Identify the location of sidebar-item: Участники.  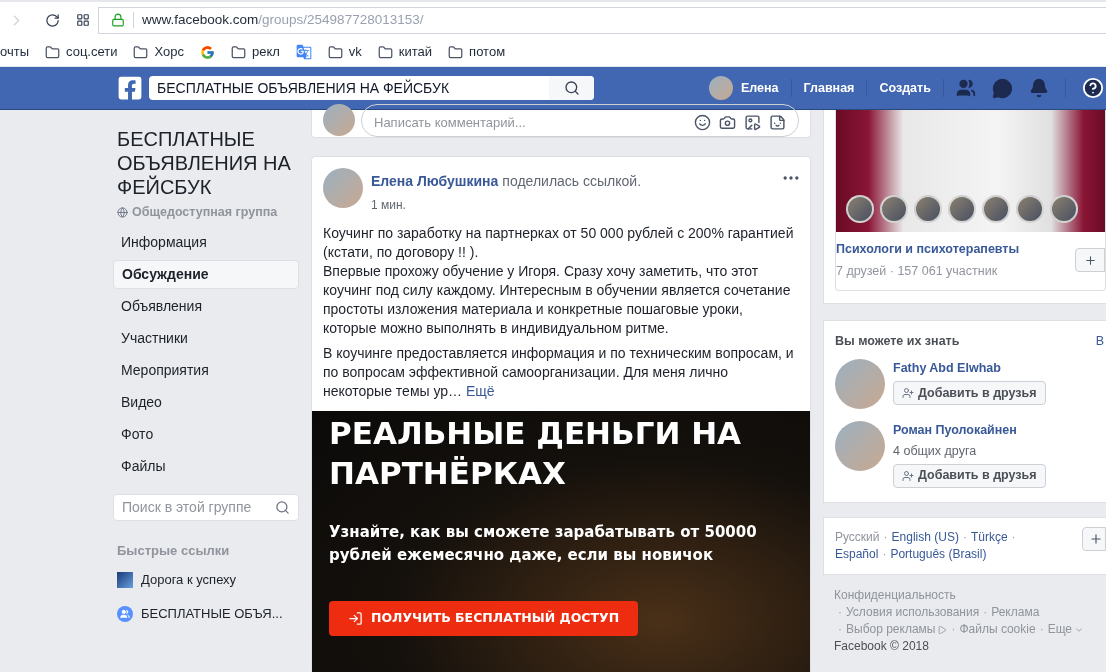
(206, 338).